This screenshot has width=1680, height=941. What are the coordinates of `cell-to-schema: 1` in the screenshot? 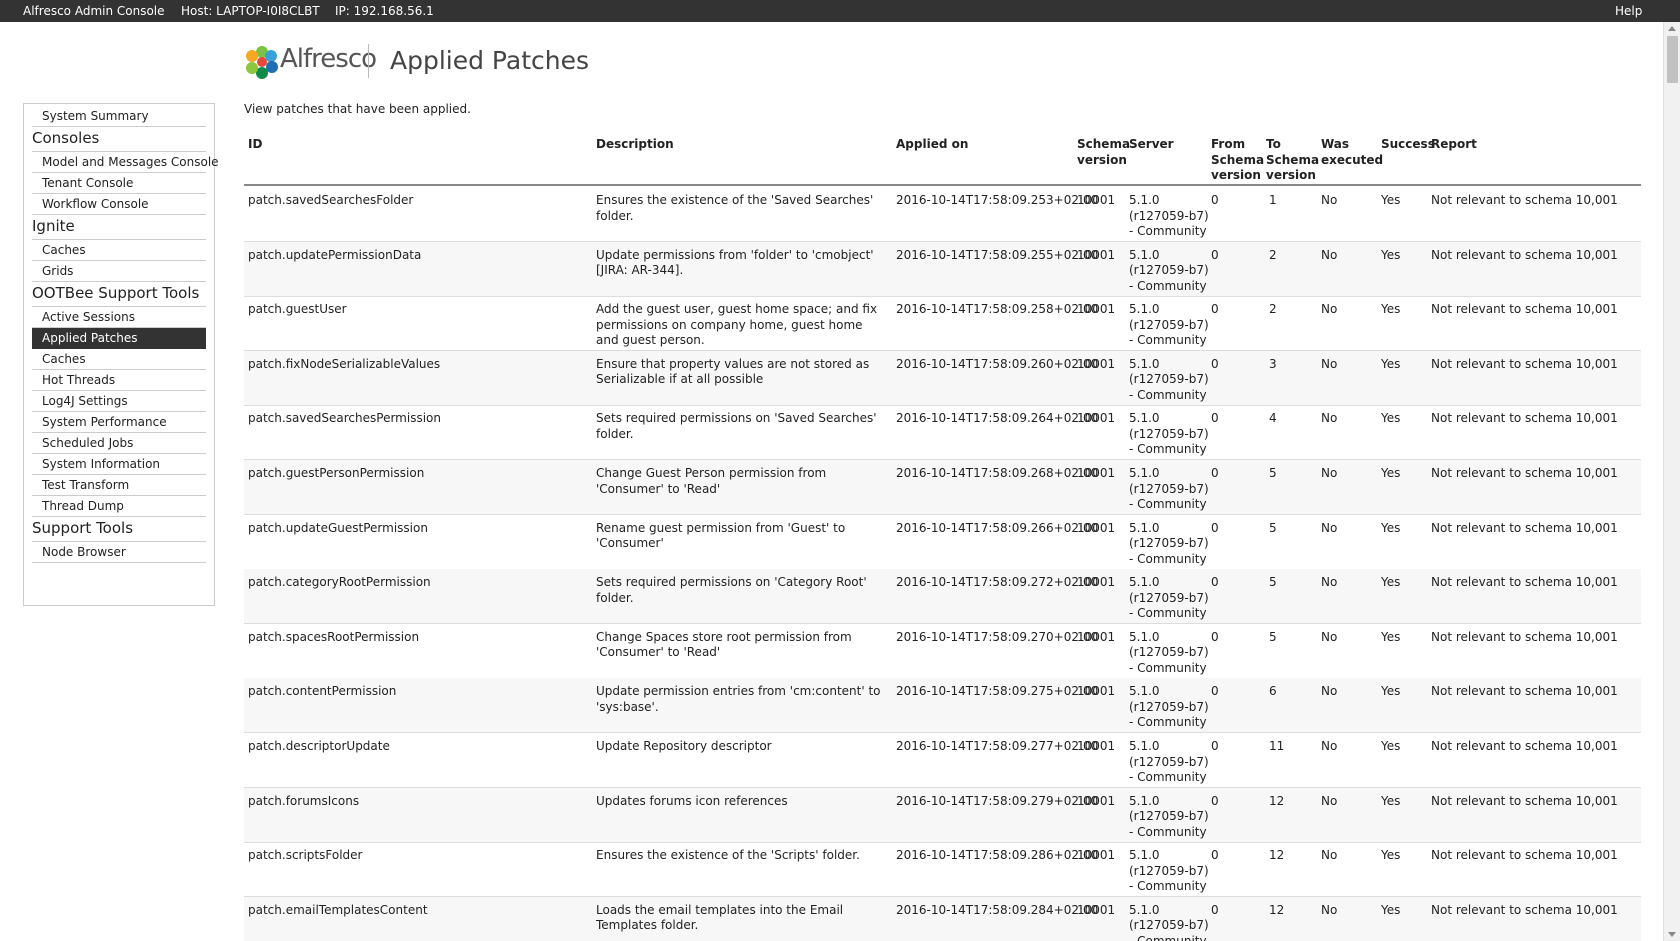 It's located at (1273, 200).